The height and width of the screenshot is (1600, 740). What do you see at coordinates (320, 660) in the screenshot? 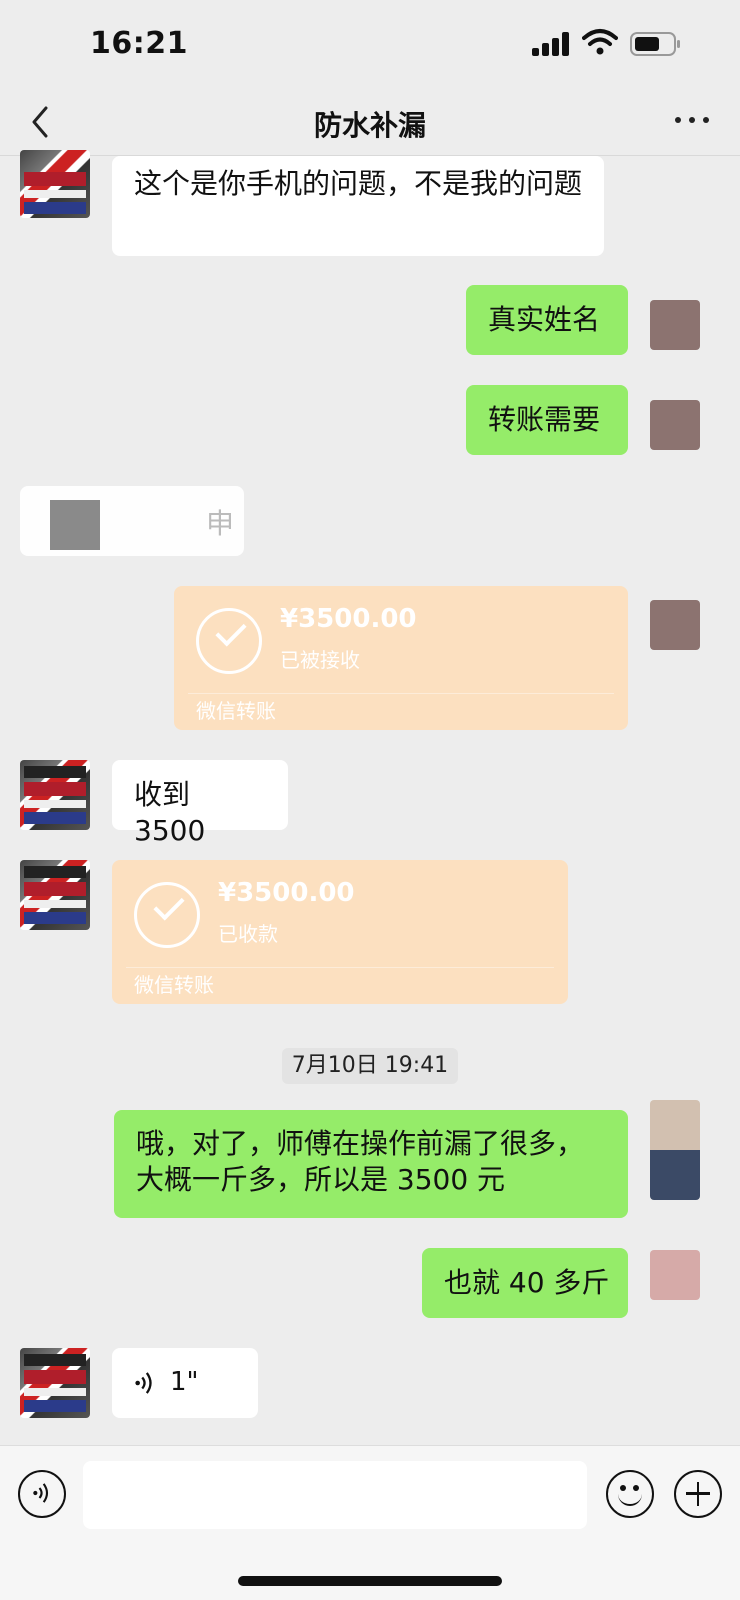
I see `transfer-status: 已被接收` at bounding box center [320, 660].